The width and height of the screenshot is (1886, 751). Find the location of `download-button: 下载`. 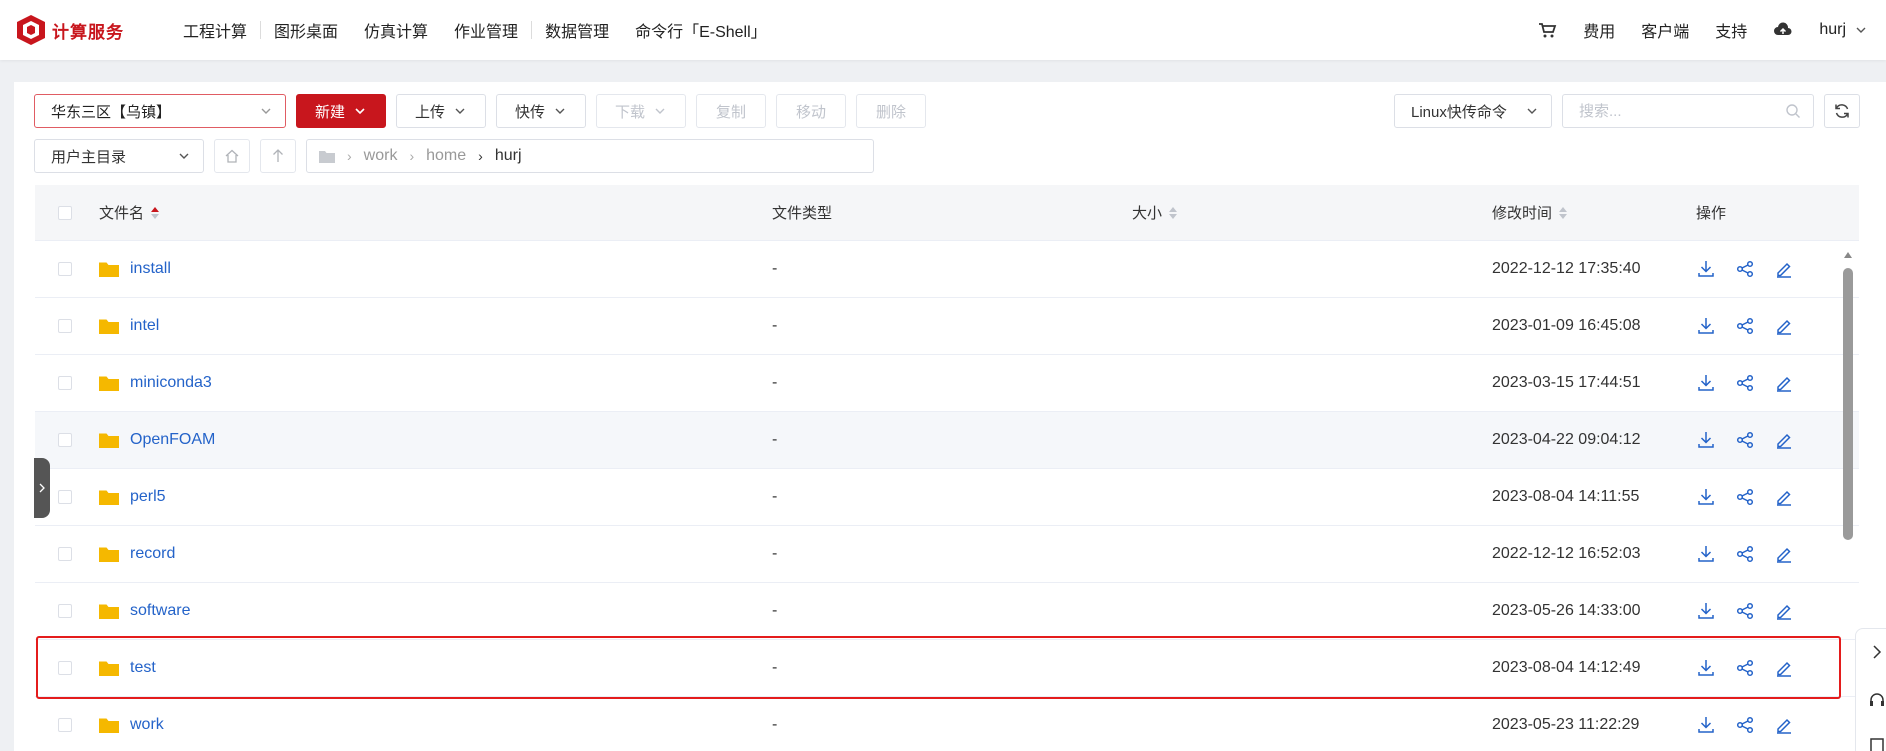

download-button: 下载 is located at coordinates (641, 111).